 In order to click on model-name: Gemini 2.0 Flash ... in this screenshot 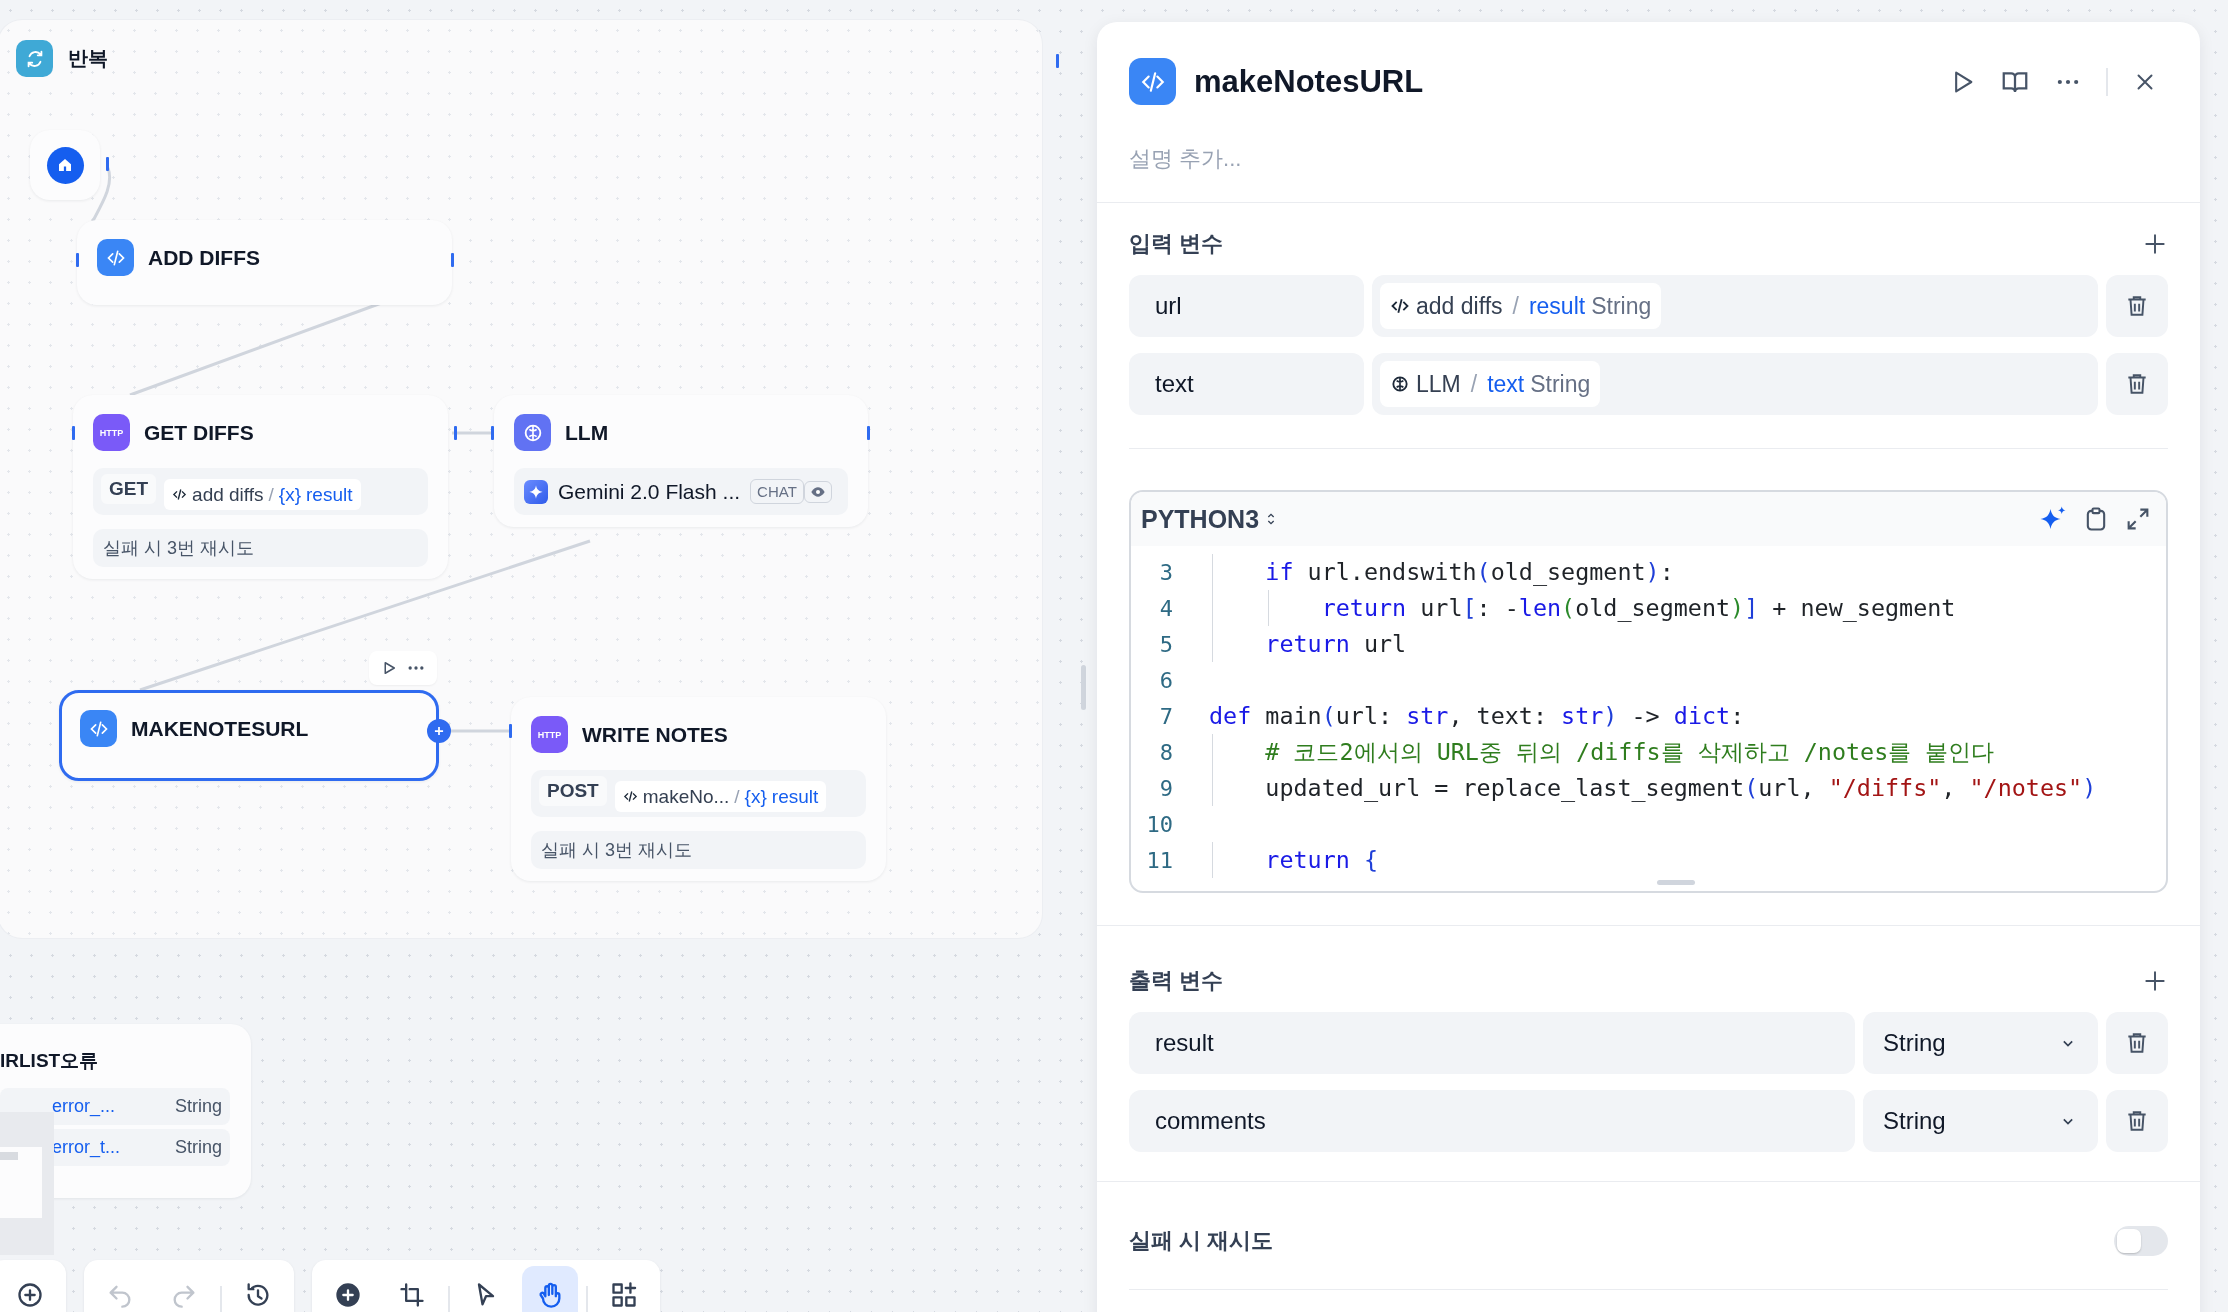, I will do `click(649, 491)`.